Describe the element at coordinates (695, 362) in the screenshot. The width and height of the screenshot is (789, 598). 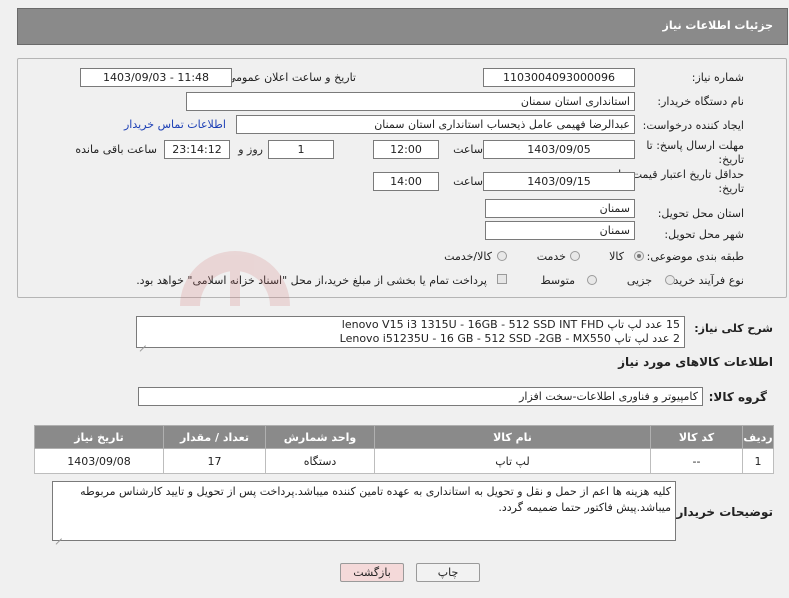
I see `goods-section-title: اطلاعات کالاهای مورد نیاز` at that location.